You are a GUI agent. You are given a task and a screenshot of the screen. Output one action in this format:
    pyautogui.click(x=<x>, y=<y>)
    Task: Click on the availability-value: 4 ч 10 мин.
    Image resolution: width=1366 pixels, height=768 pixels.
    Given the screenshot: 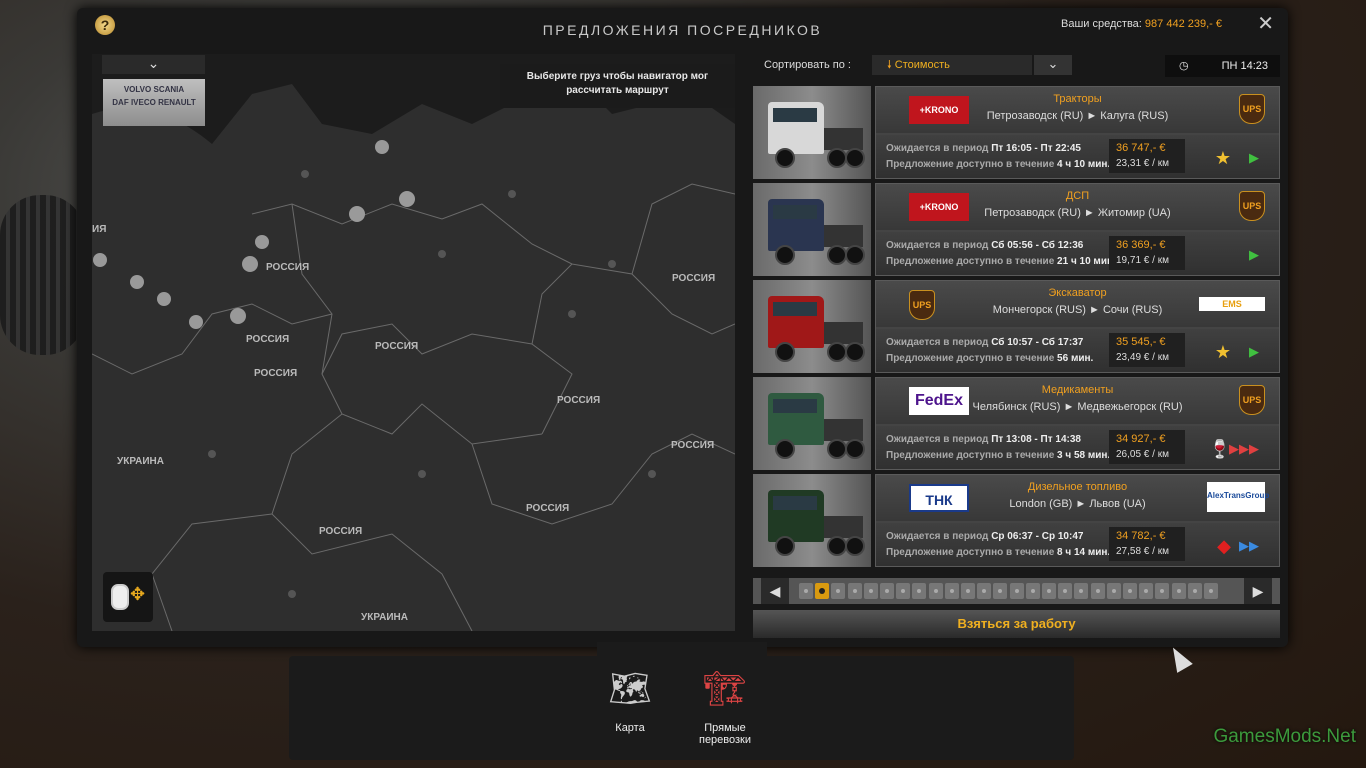 What is the action you would take?
    pyautogui.click(x=1084, y=164)
    